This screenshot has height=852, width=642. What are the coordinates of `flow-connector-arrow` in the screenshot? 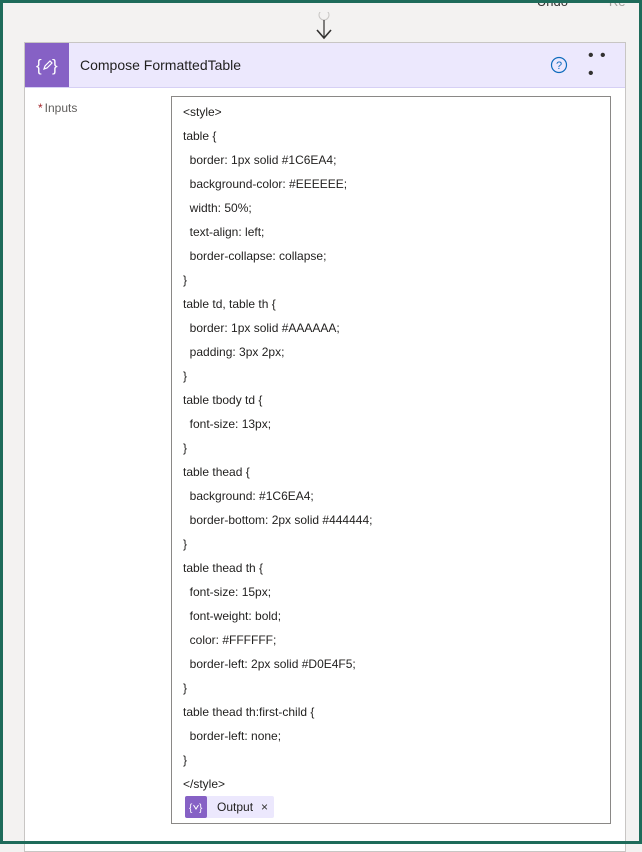 It's located at (324, 26).